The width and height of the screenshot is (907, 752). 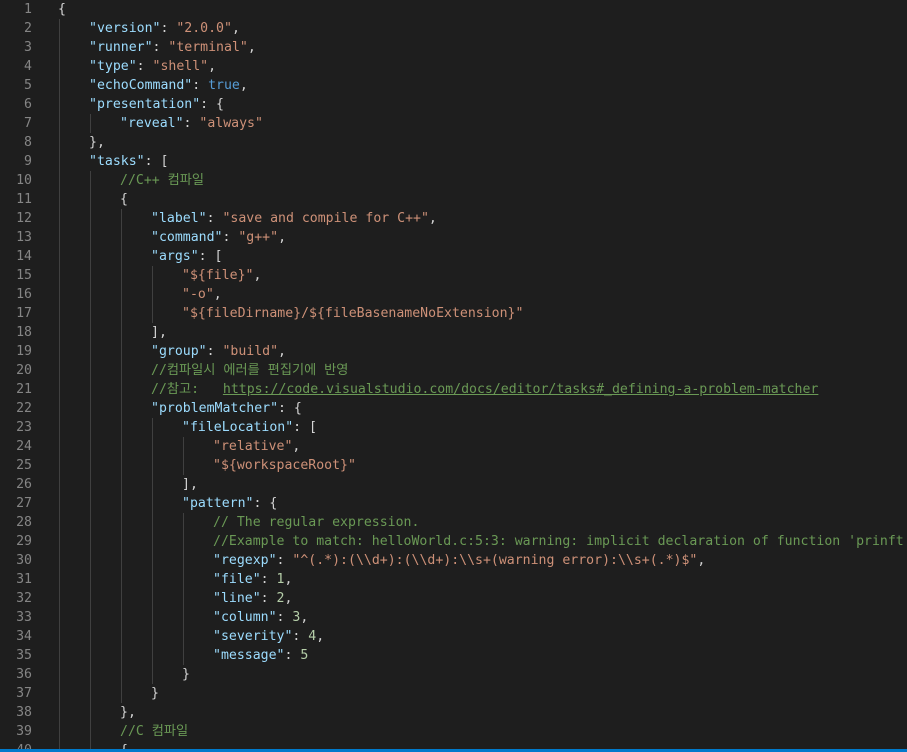 I want to click on line-number: 18, so click(x=24, y=332).